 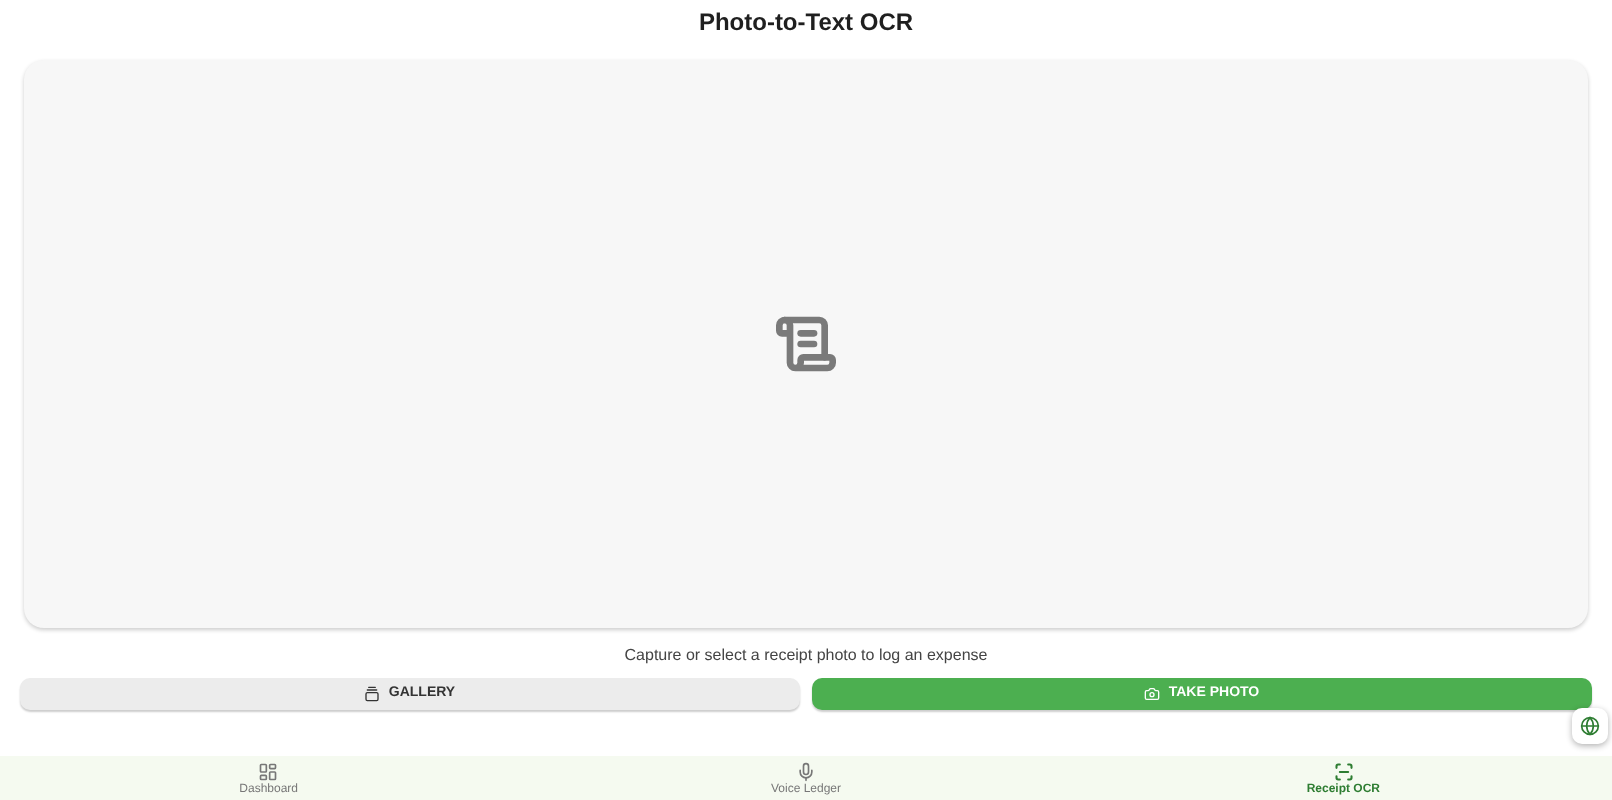 What do you see at coordinates (268, 772) in the screenshot?
I see `dashboard-icon` at bounding box center [268, 772].